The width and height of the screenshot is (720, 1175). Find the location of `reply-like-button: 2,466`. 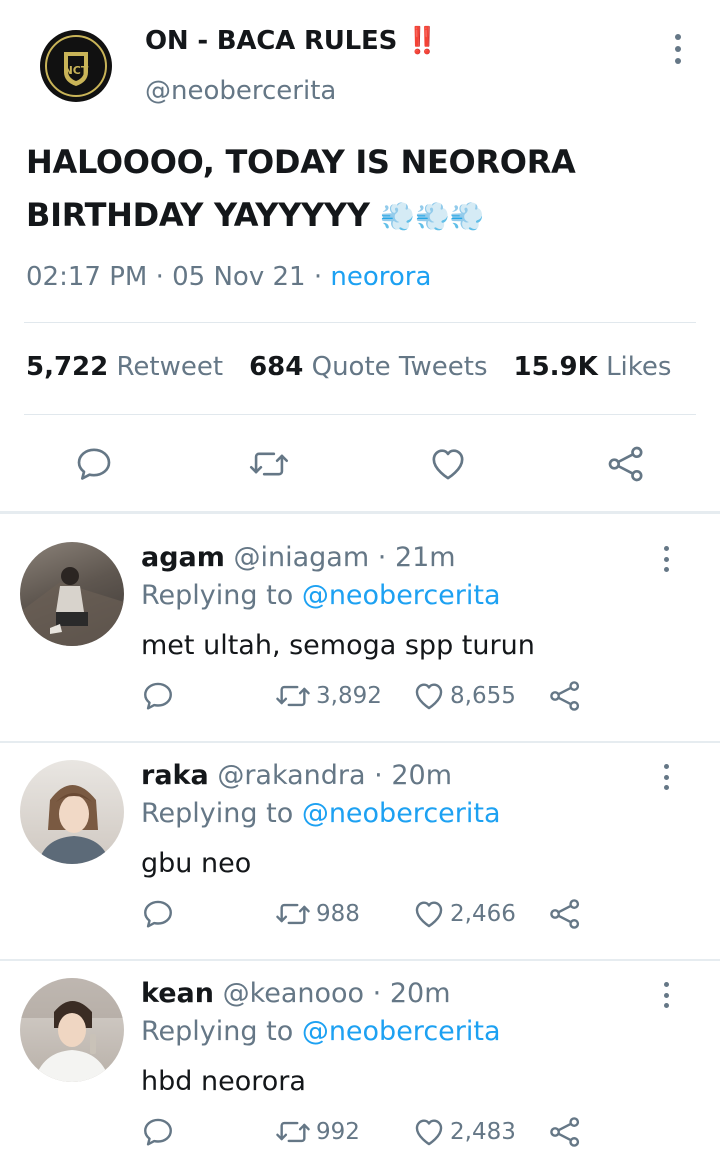

reply-like-button: 2,466 is located at coordinates (464, 914).